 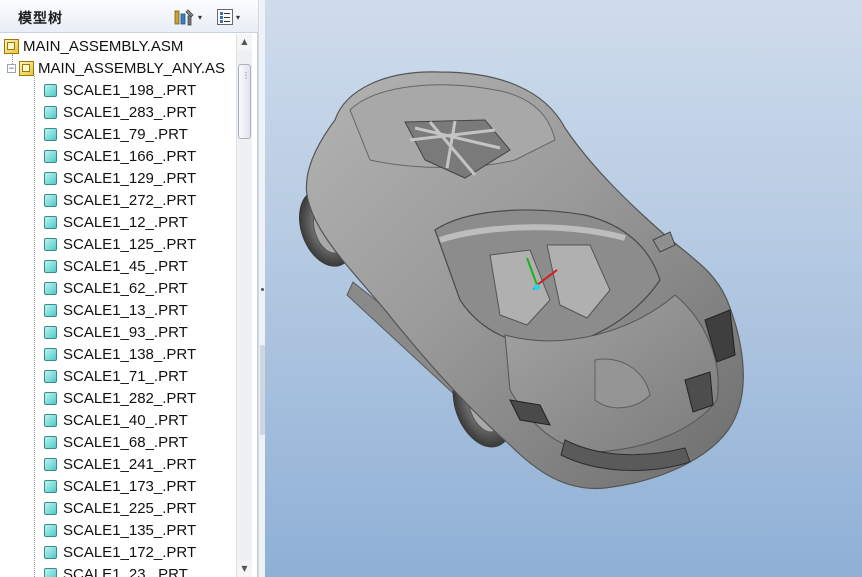 What do you see at coordinates (130, 464) in the screenshot?
I see `tree-part-label: SCALE1_241_.PRT` at bounding box center [130, 464].